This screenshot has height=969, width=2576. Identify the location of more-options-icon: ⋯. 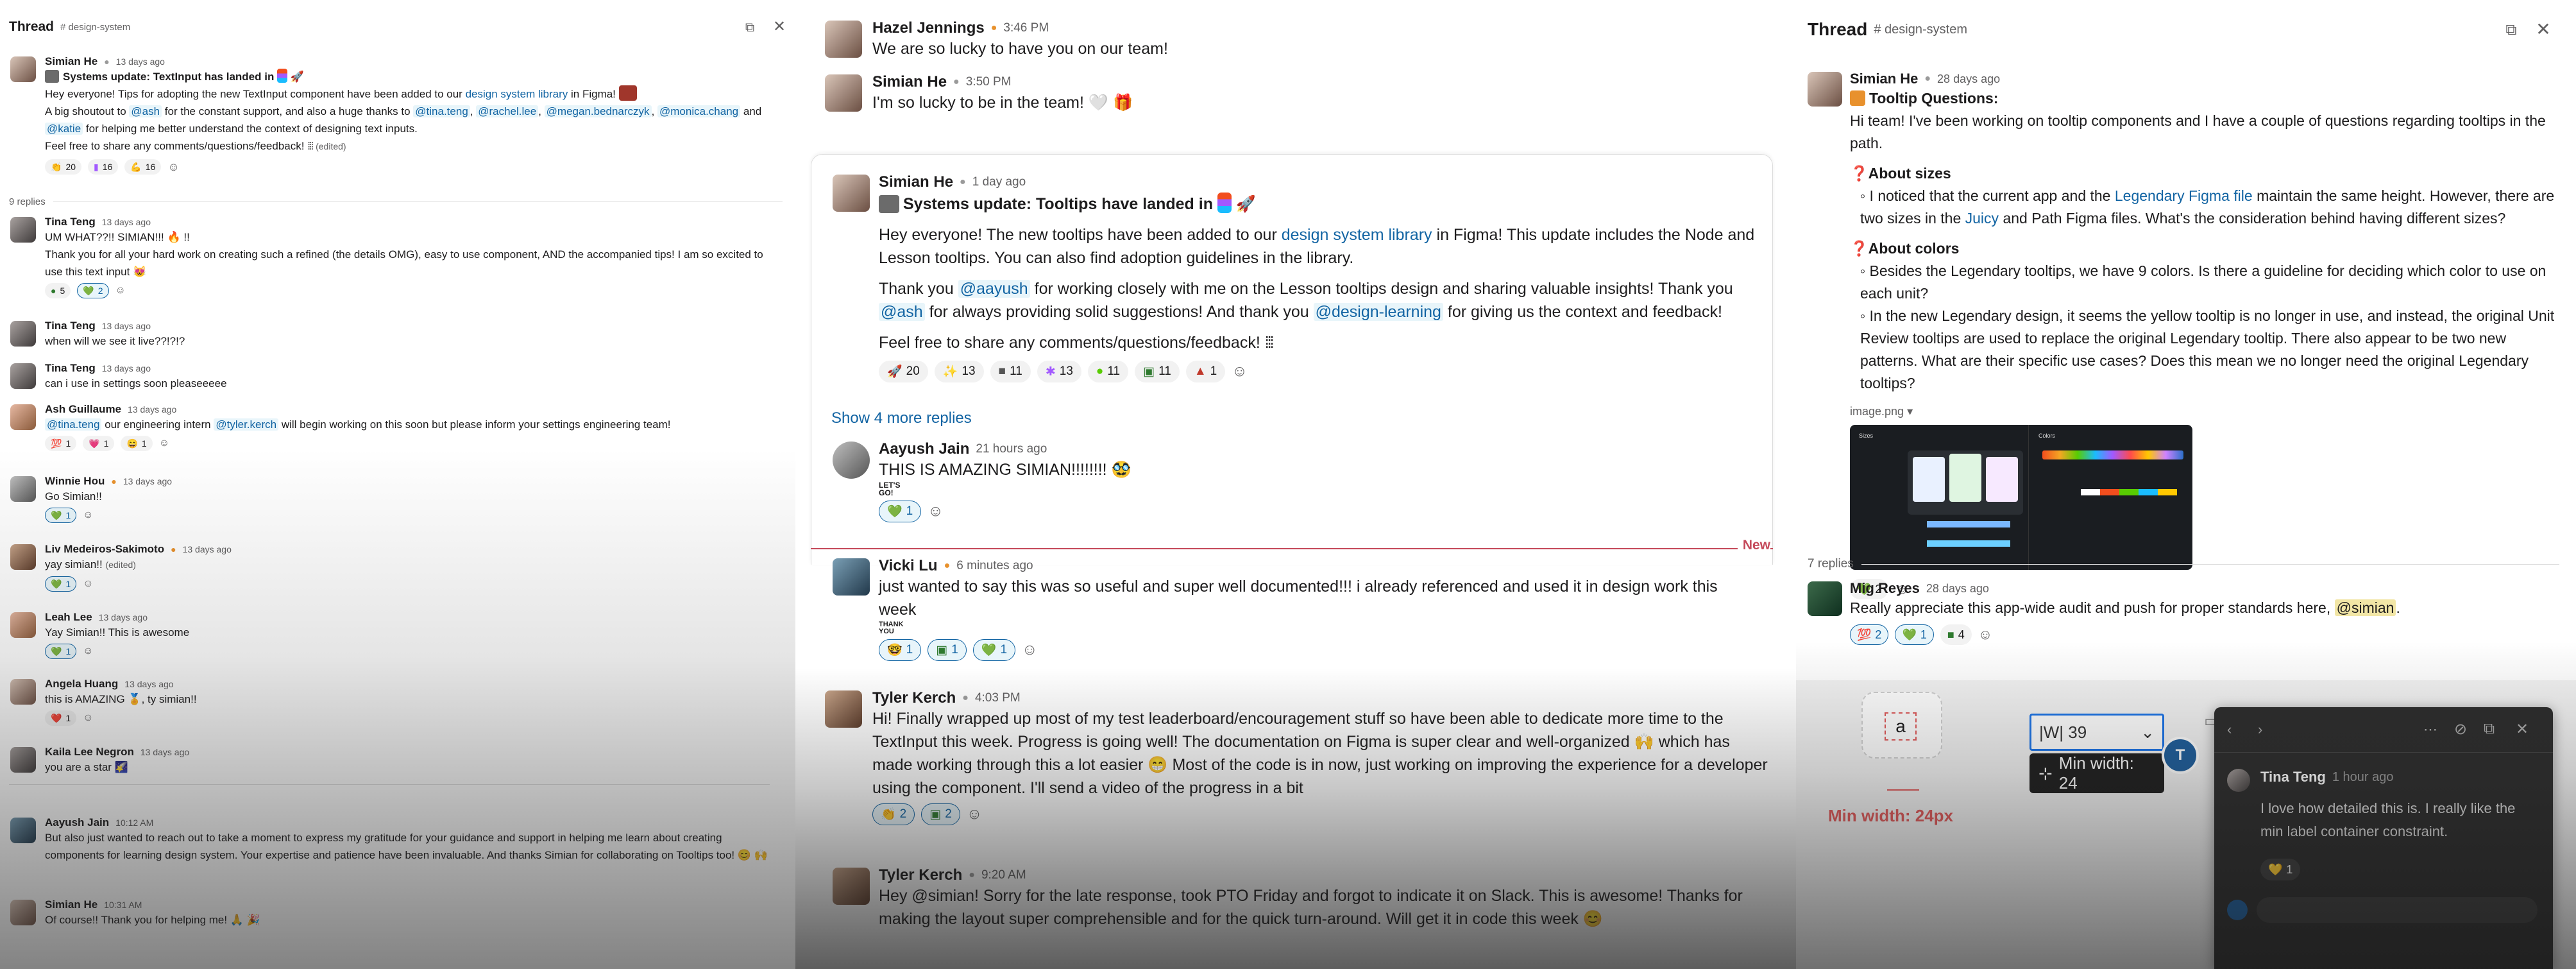
(2430, 729).